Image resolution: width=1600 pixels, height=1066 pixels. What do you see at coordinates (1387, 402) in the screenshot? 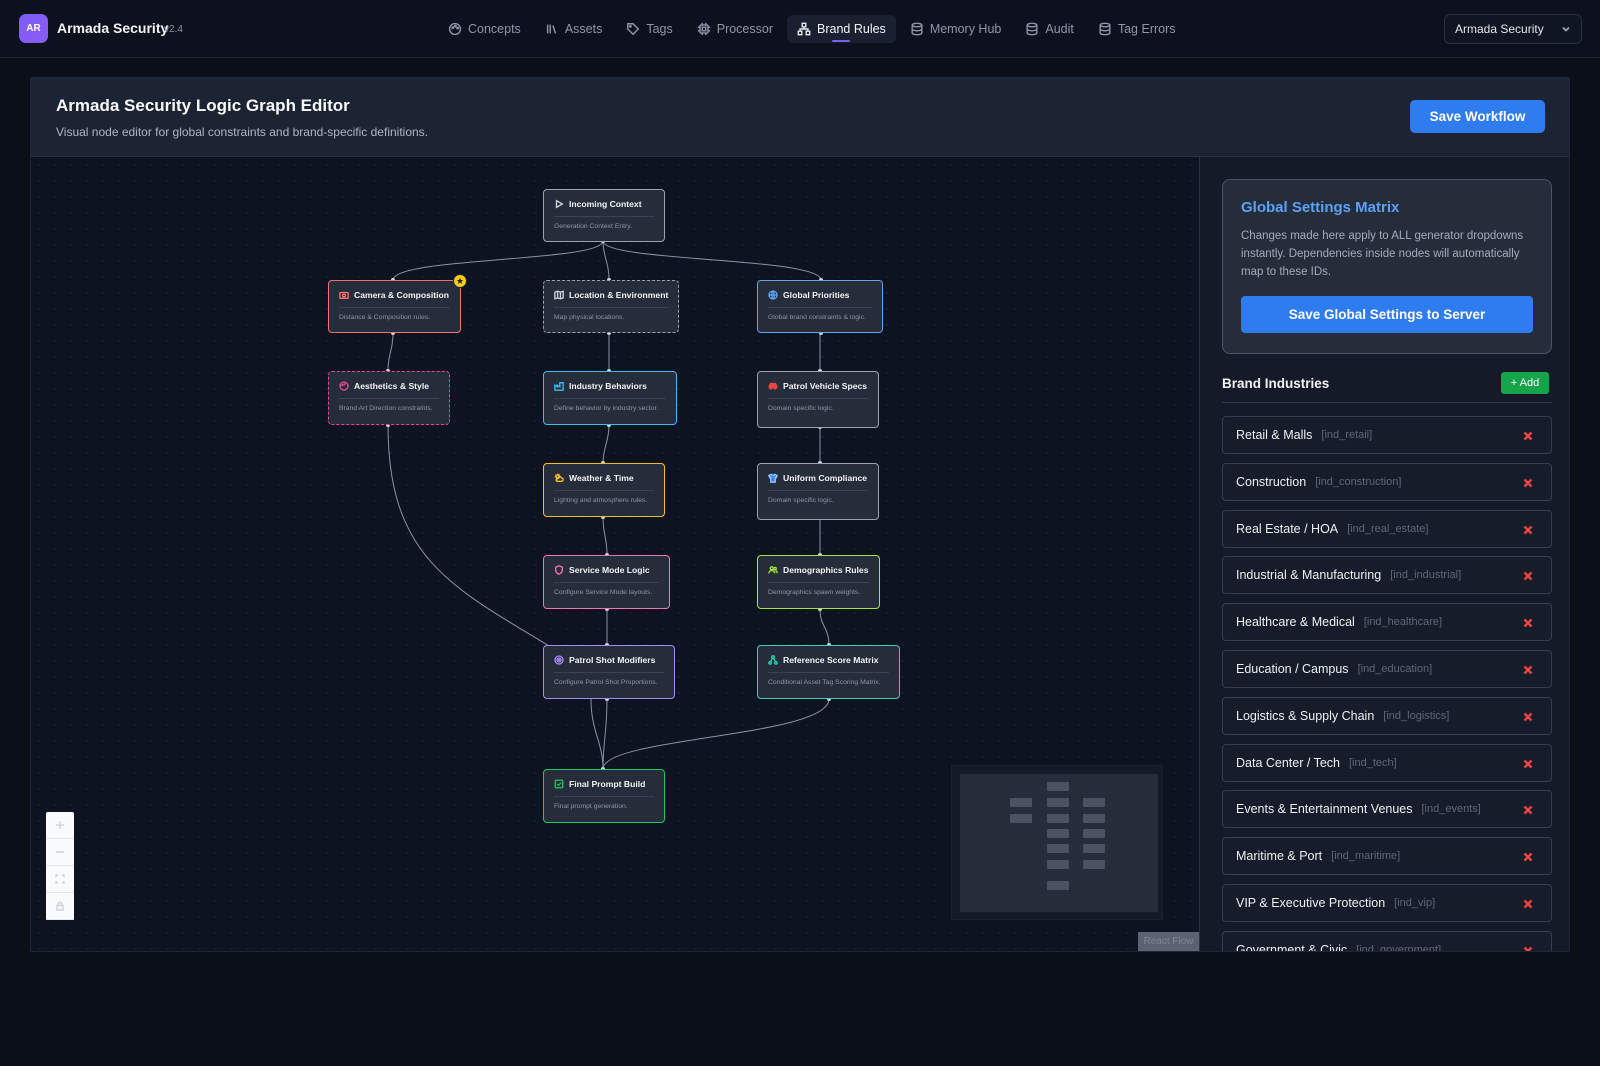
I see `divider` at bounding box center [1387, 402].